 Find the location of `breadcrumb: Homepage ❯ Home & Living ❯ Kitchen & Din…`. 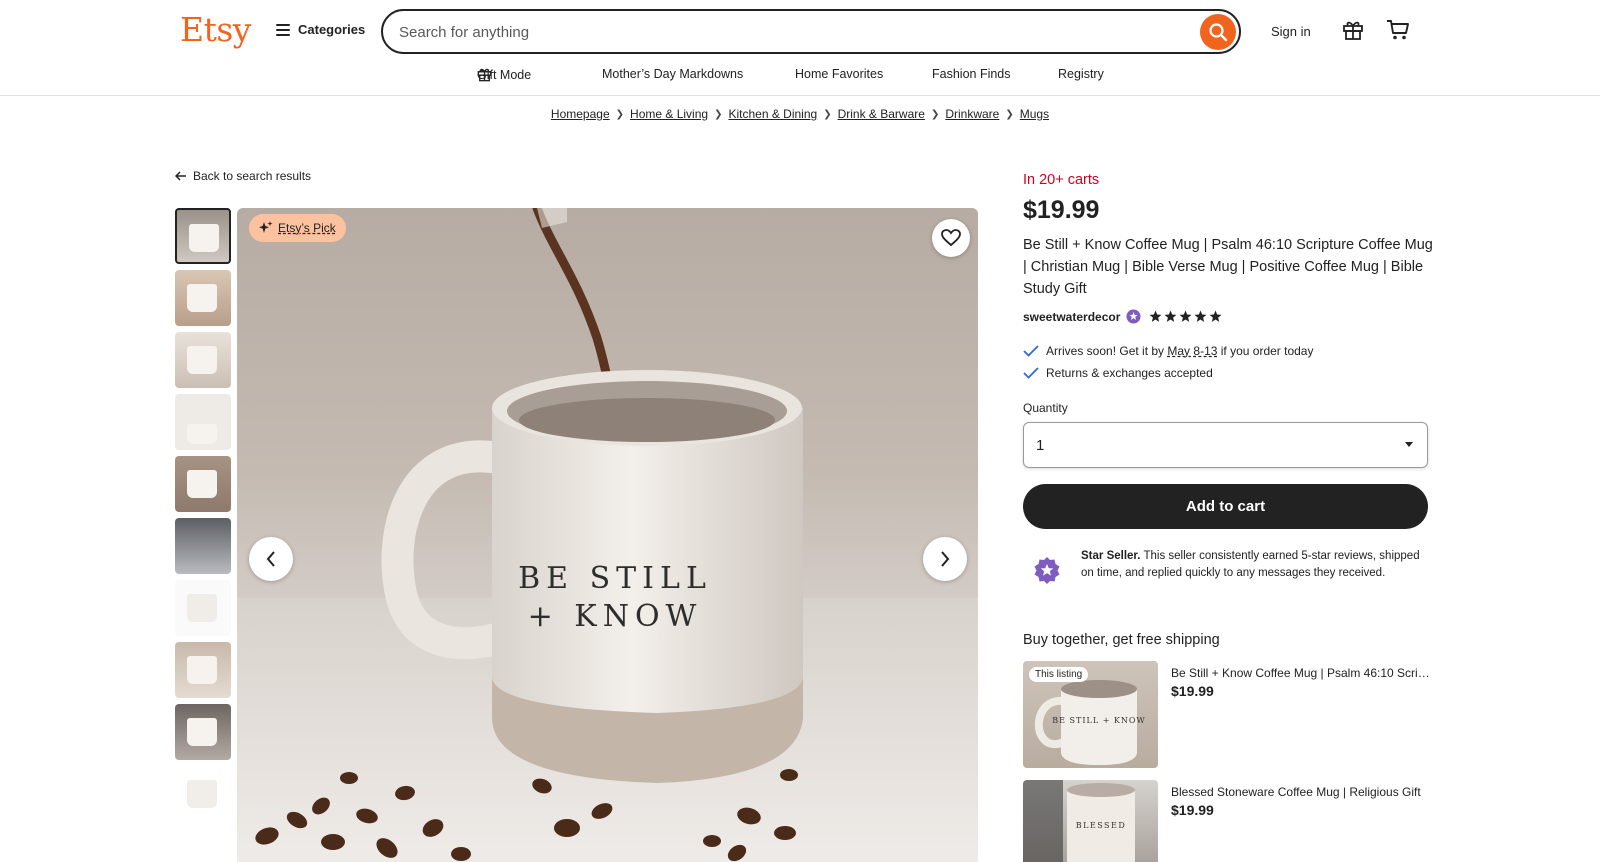

breadcrumb: Homepage ❯ Home & Living ❯ Kitchen & Din… is located at coordinates (800, 114).